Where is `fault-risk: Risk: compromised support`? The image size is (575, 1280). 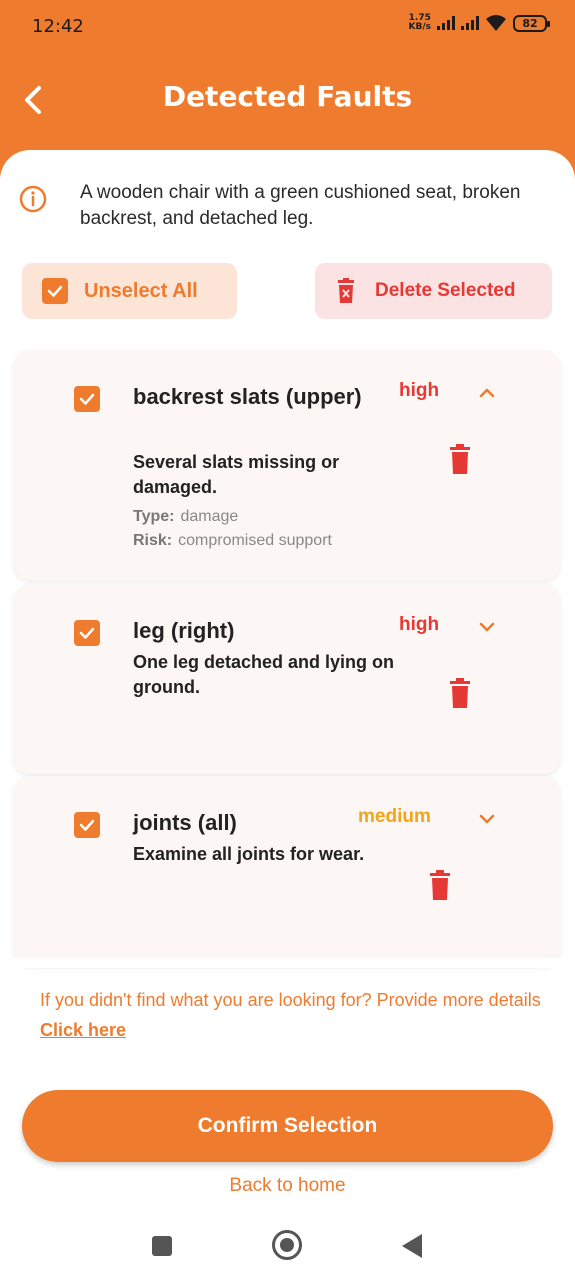 fault-risk: Risk: compromised support is located at coordinates (232, 541).